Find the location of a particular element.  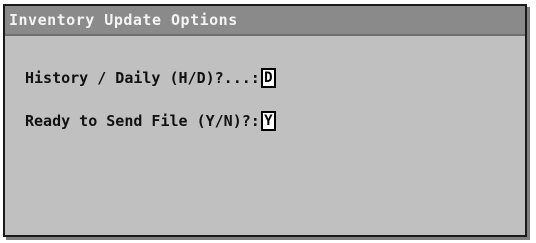

ready-to-send-input: Y is located at coordinates (268, 121).